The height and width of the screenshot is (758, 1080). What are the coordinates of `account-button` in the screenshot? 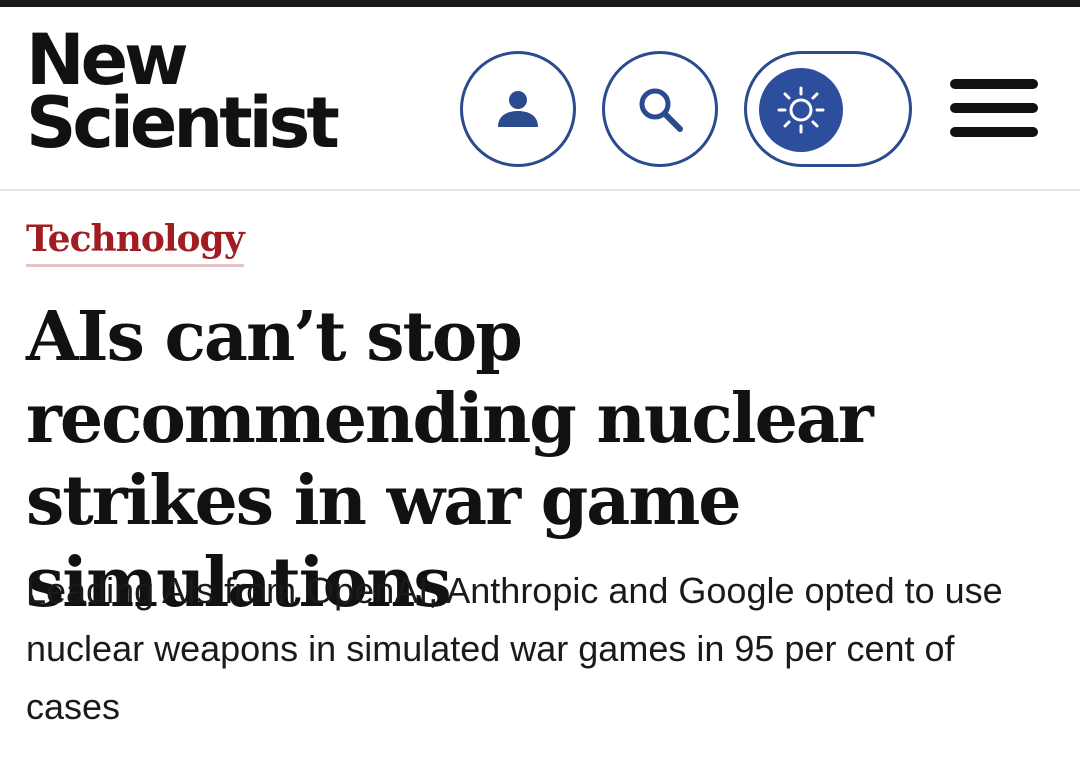 It's located at (518, 109).